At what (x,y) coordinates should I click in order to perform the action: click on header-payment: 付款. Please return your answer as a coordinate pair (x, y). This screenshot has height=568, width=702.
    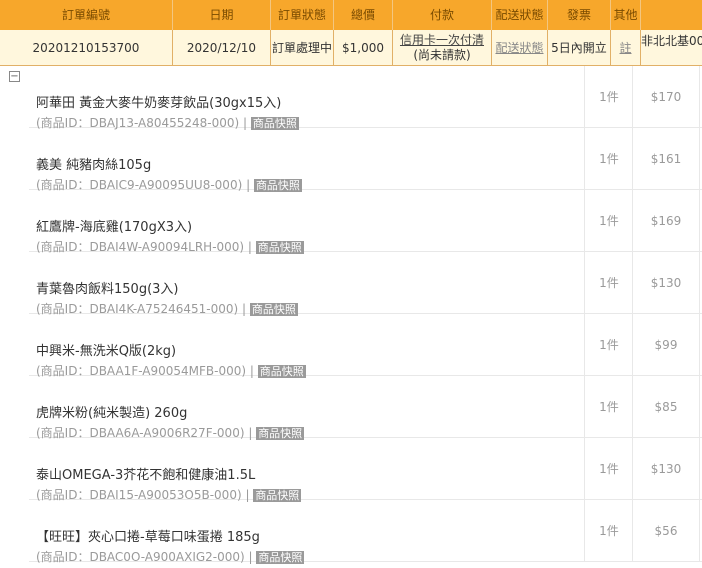
    Looking at the image, I should click on (442, 15).